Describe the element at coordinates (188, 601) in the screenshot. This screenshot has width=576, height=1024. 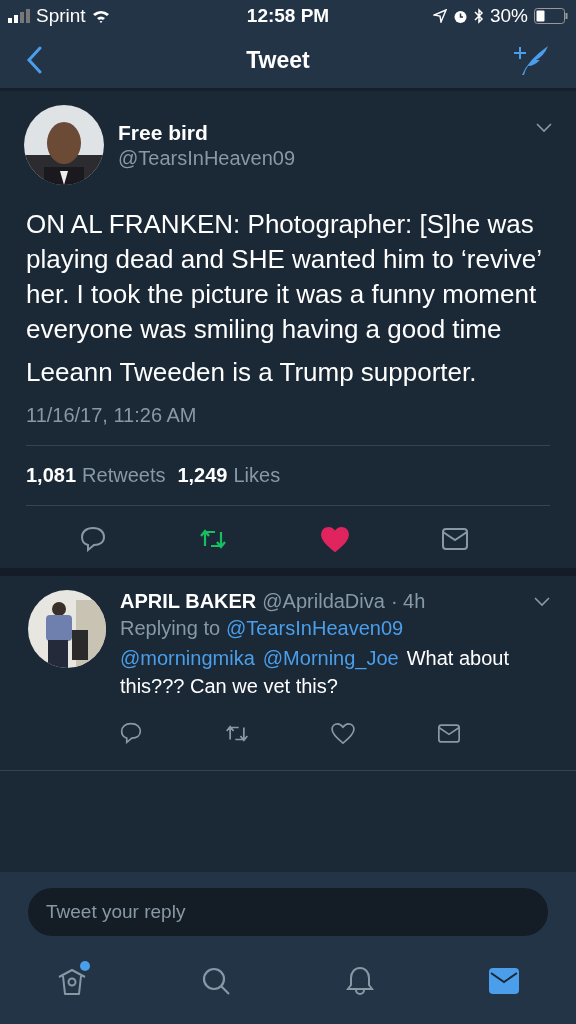
I see `user-name: APRIL BAKER` at that location.